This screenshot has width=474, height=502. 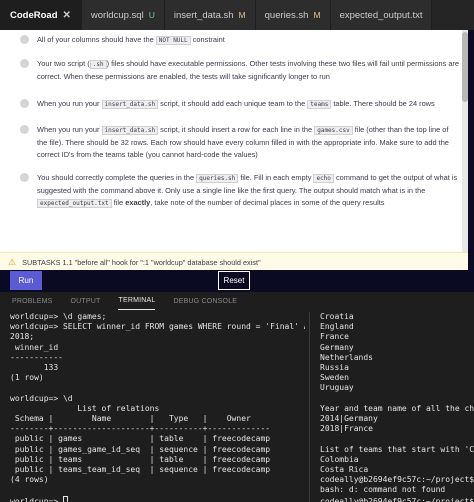 I want to click on scrollbar, so click(x=465, y=141).